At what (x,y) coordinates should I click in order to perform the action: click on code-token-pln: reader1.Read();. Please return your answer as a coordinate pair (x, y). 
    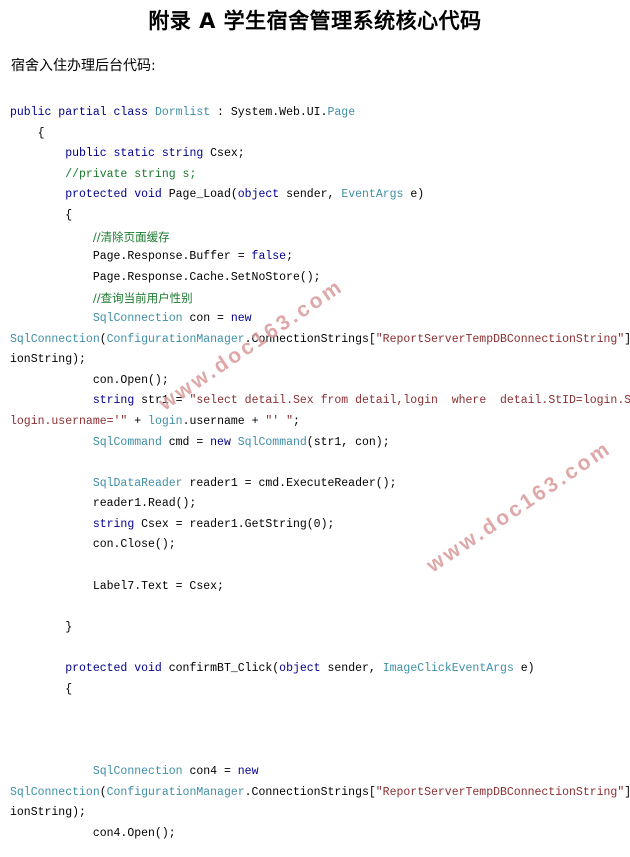
    Looking at the image, I should click on (103, 504).